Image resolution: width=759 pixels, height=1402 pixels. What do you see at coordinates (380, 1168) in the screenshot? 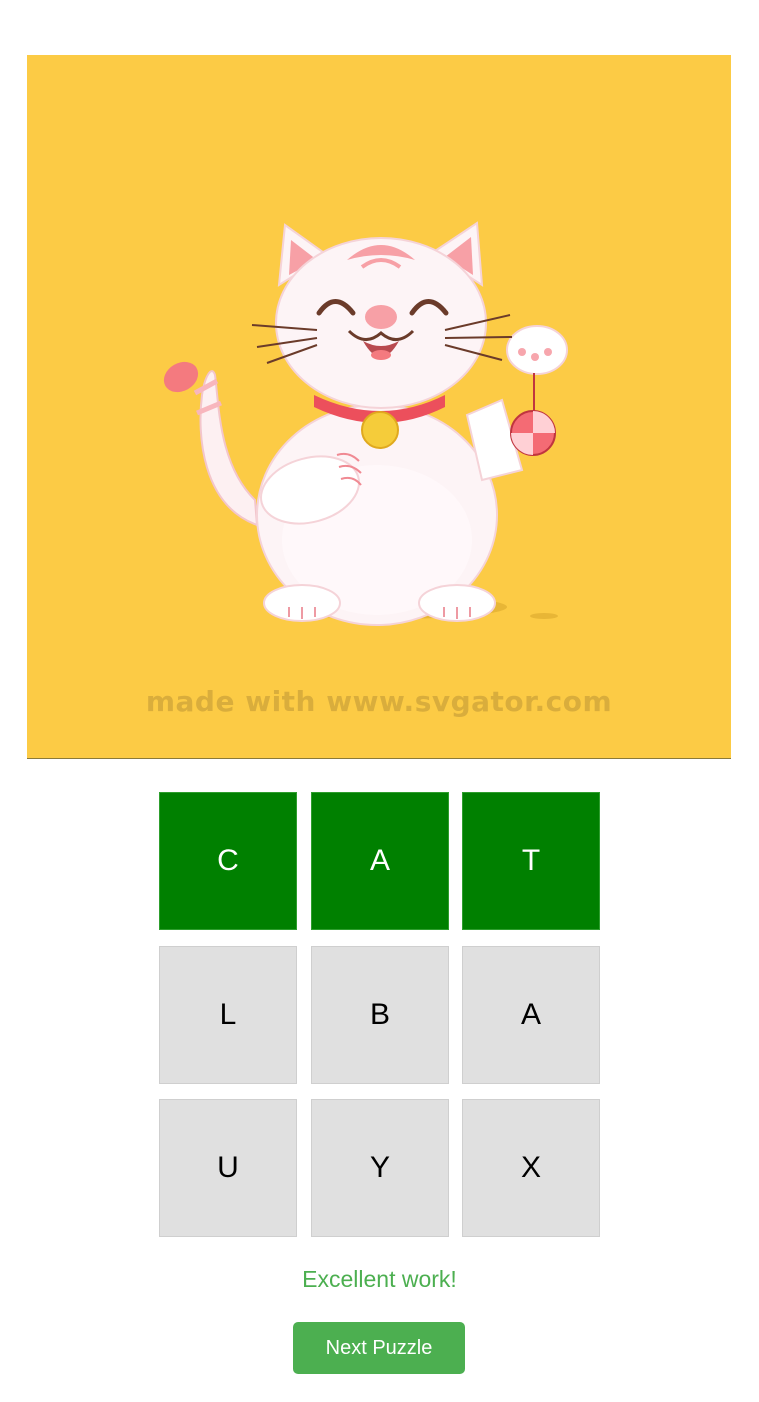
I see `letter-tile: Y` at bounding box center [380, 1168].